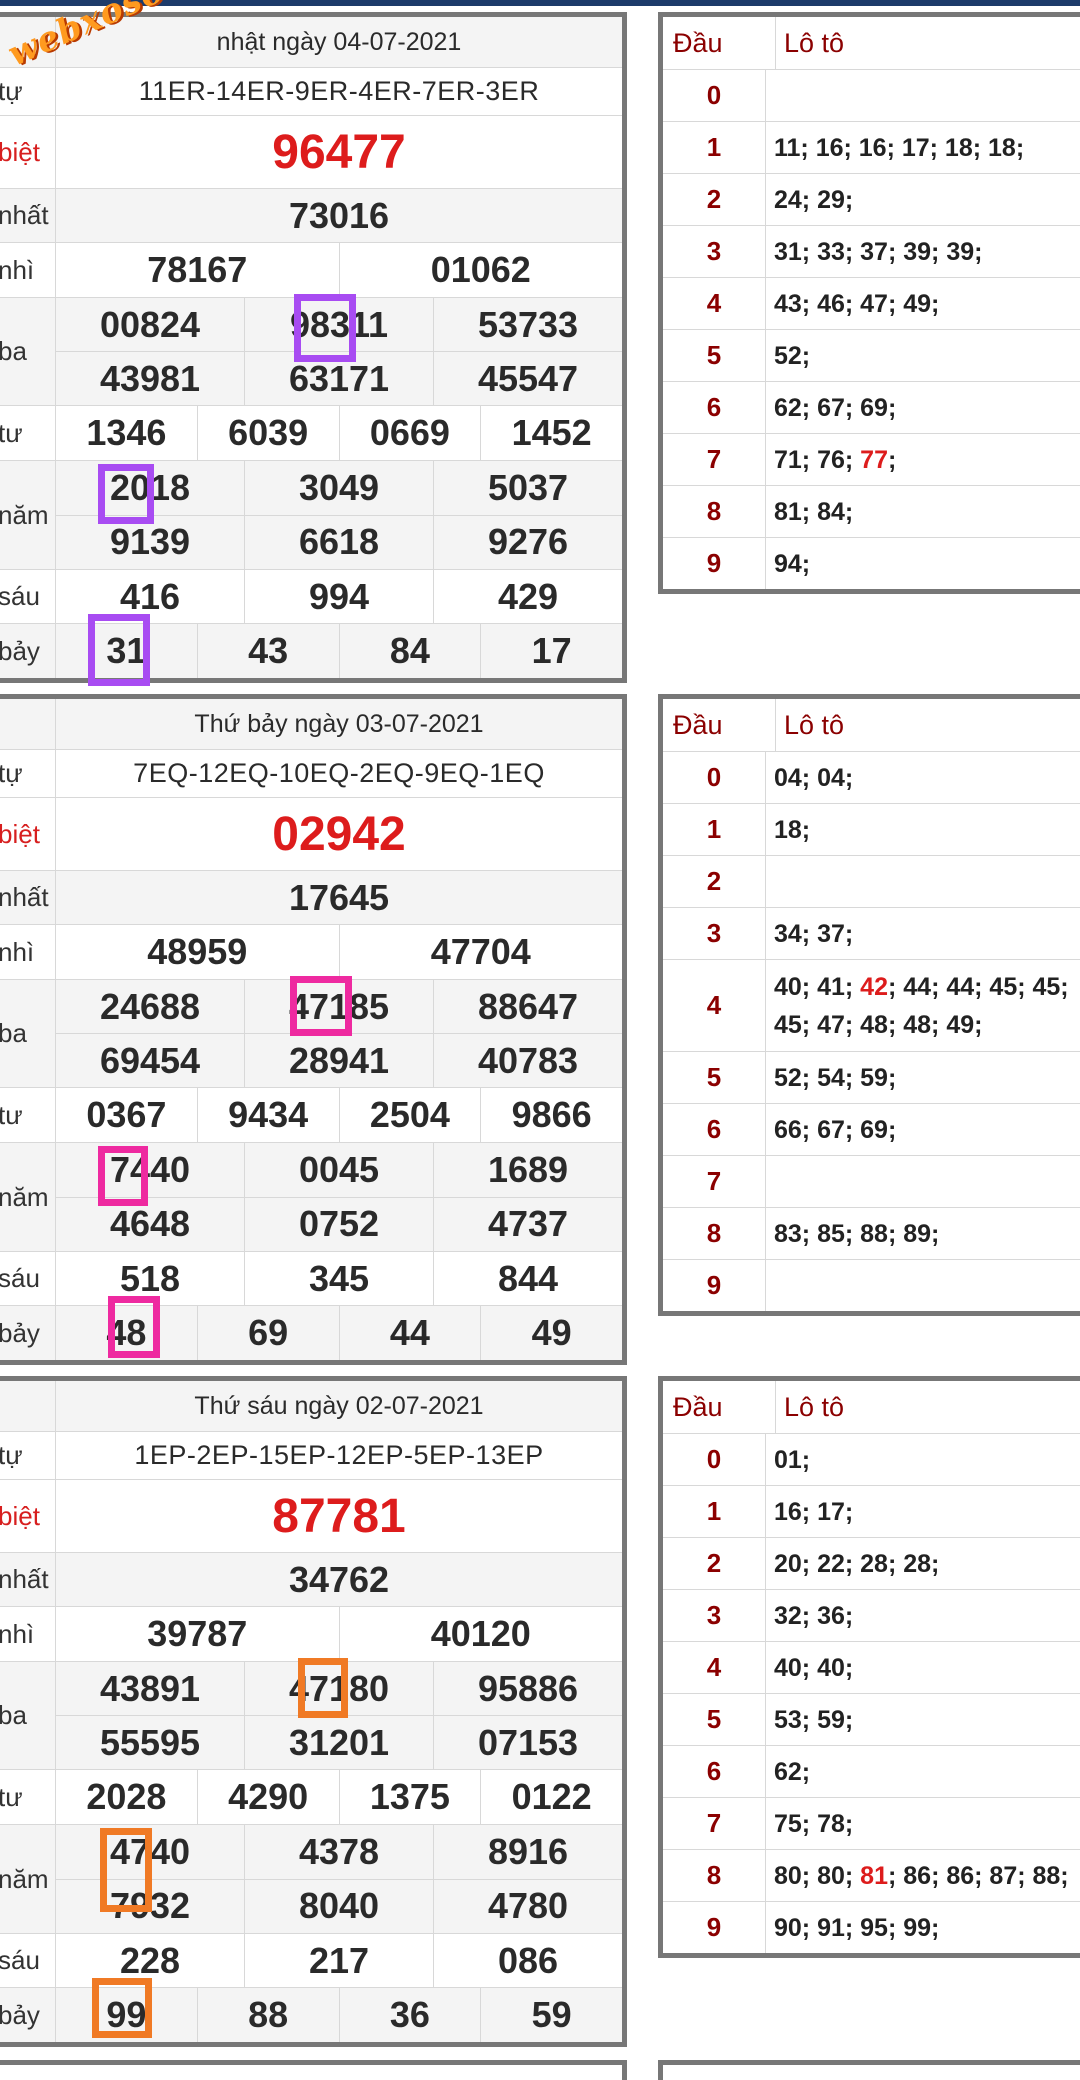  Describe the element at coordinates (857, 1233) in the screenshot. I see `loto-text: 83; 85; 88; 89;` at that location.